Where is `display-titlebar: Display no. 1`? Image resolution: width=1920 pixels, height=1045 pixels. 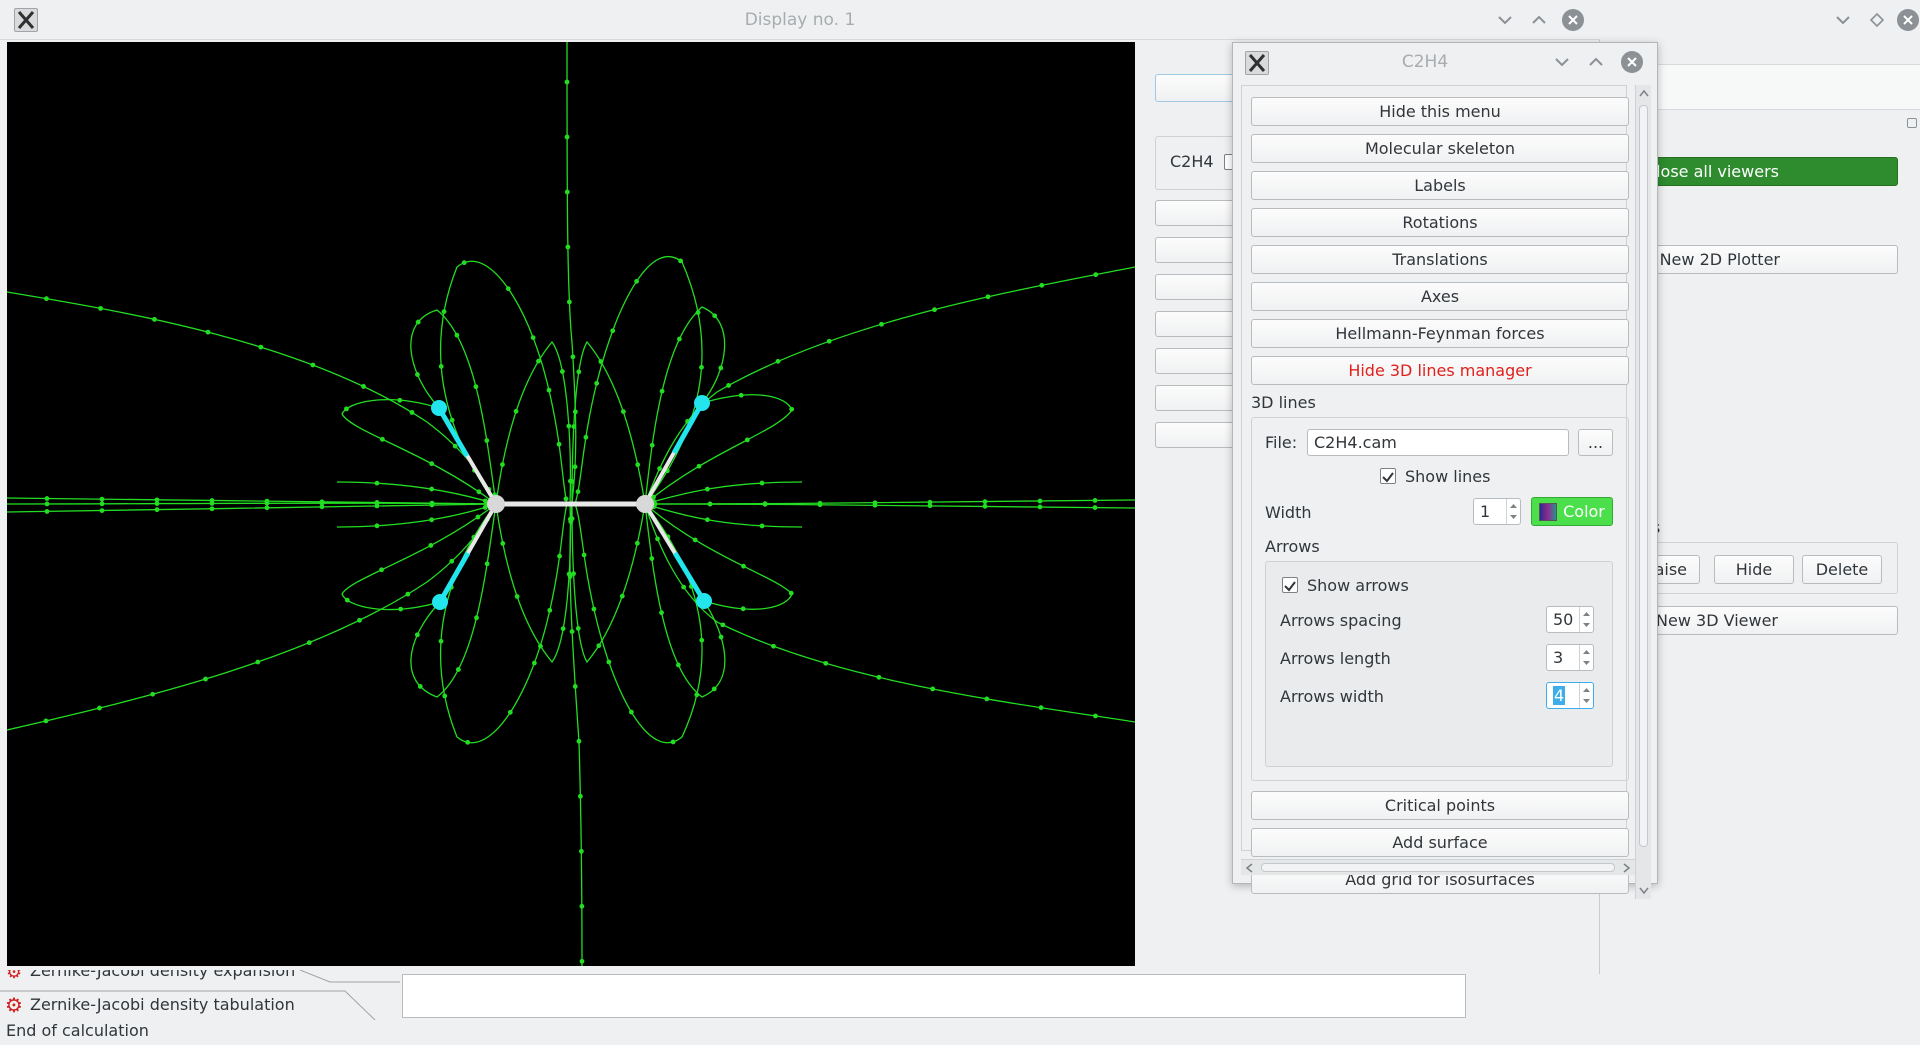
display-titlebar: Display no. 1 is located at coordinates (800, 20).